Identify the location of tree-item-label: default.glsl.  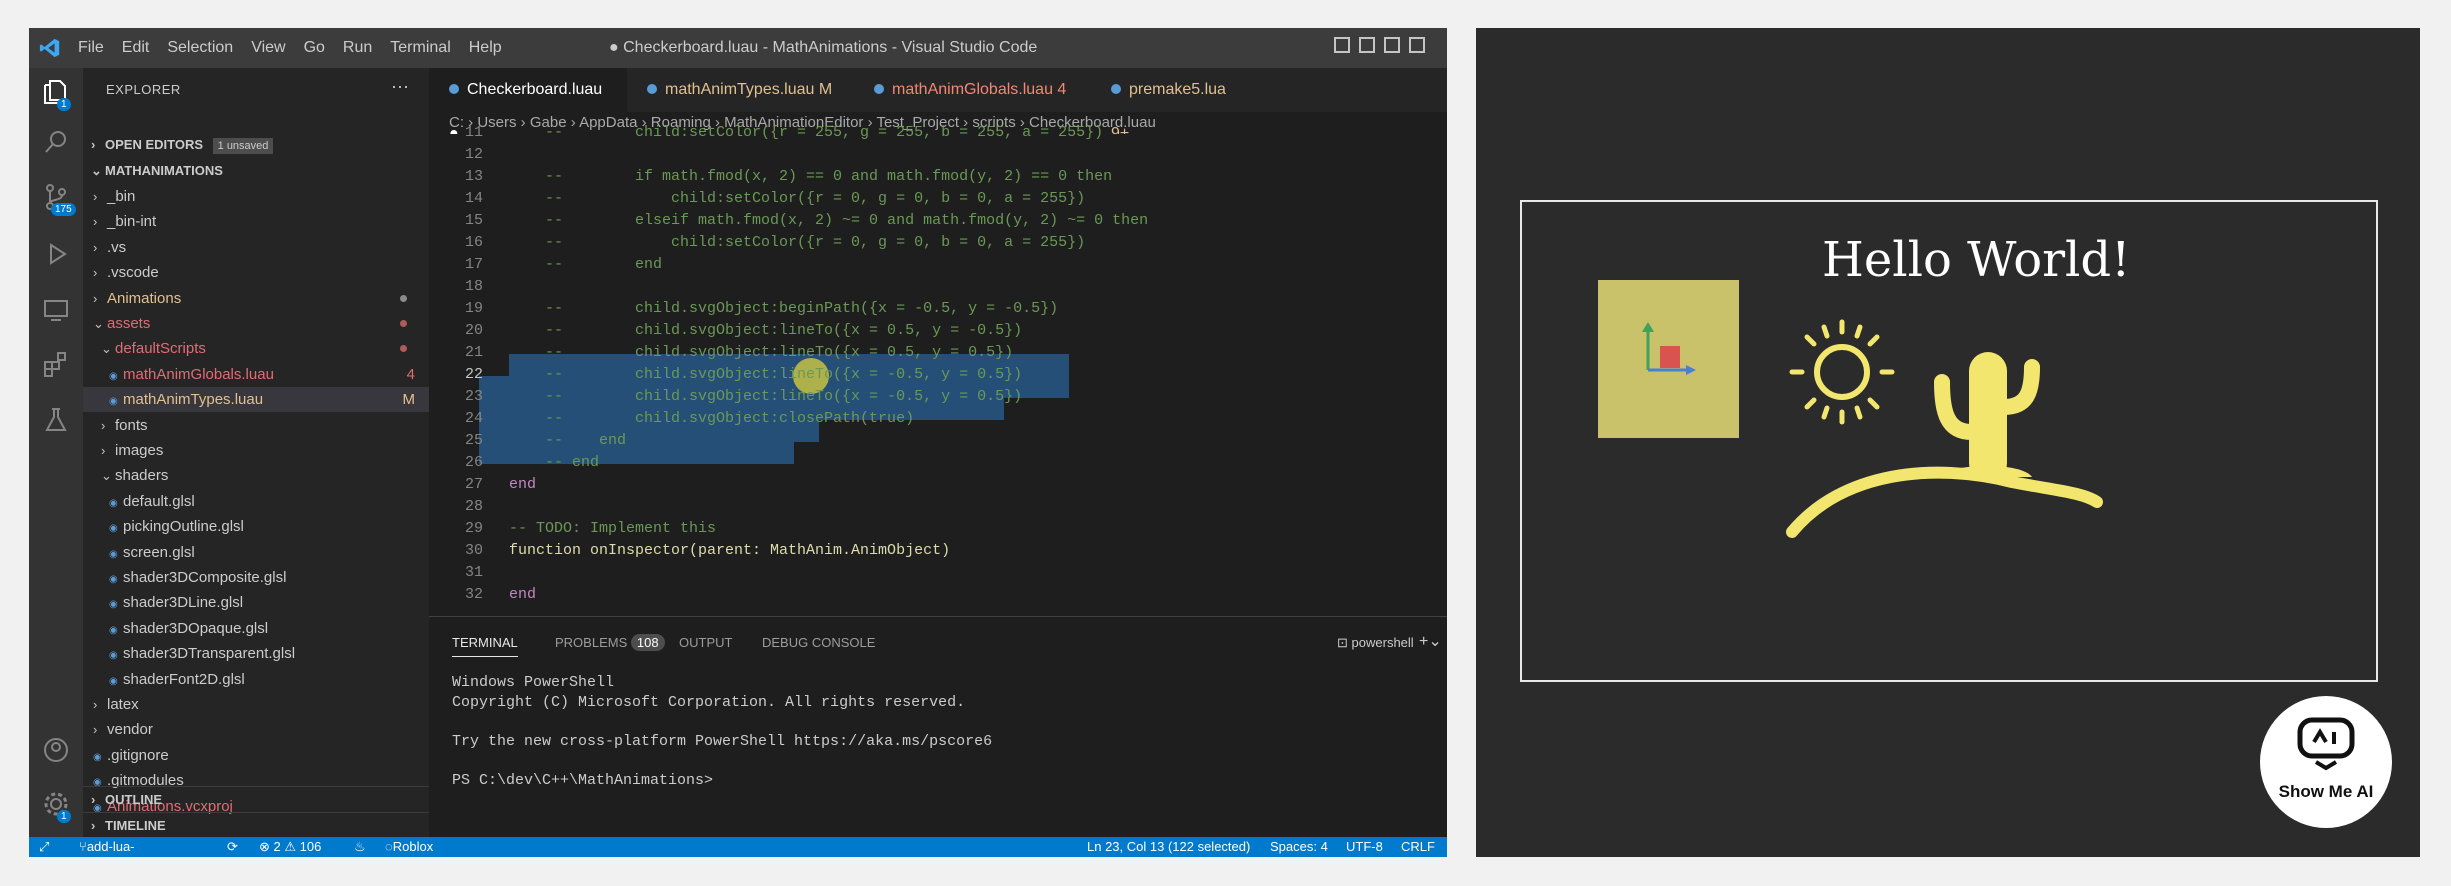
(159, 501).